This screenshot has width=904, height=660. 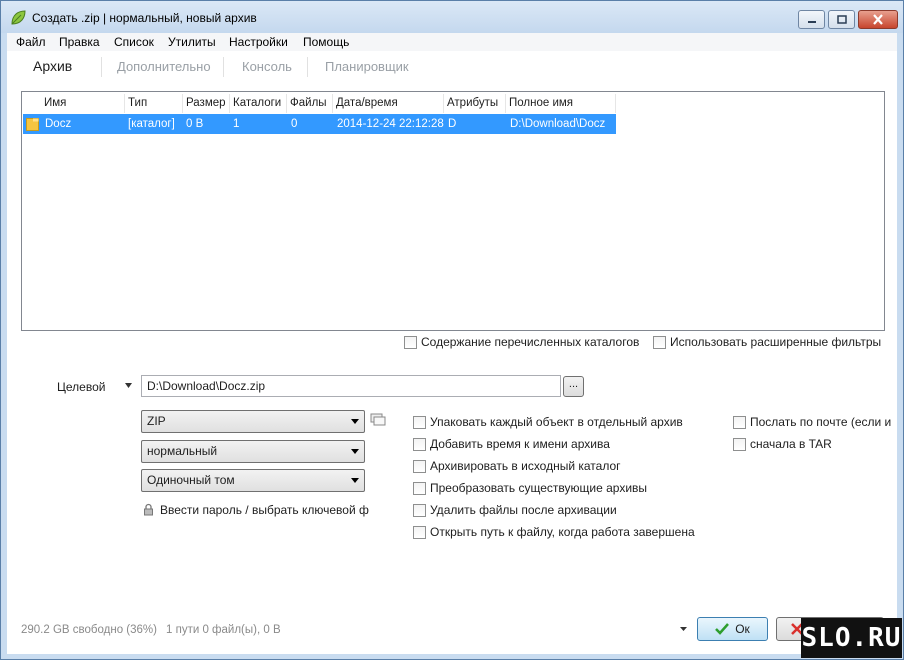 What do you see at coordinates (351, 386) in the screenshot?
I see `target-path-input: D:\Download\Docz.zip` at bounding box center [351, 386].